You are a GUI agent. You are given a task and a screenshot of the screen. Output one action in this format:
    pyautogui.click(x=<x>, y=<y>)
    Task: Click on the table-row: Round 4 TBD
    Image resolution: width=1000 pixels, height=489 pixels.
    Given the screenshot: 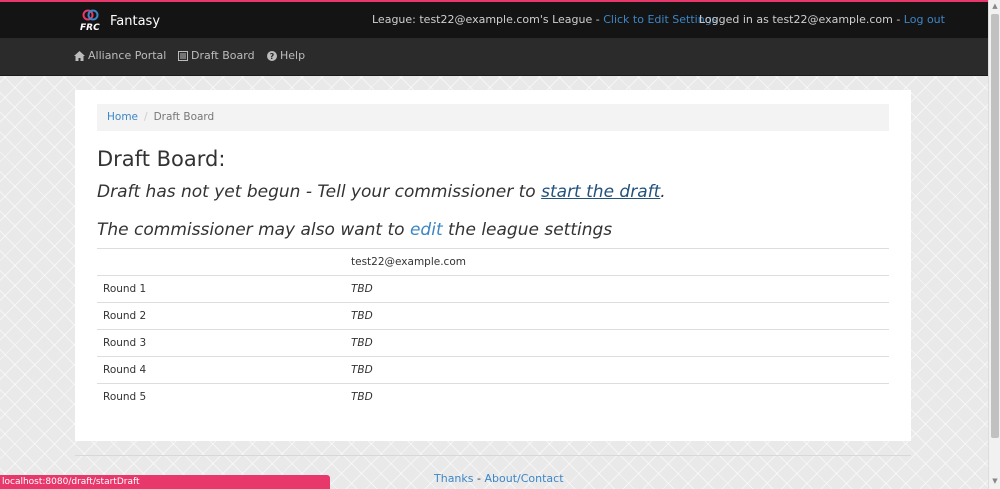 What is the action you would take?
    pyautogui.click(x=493, y=370)
    